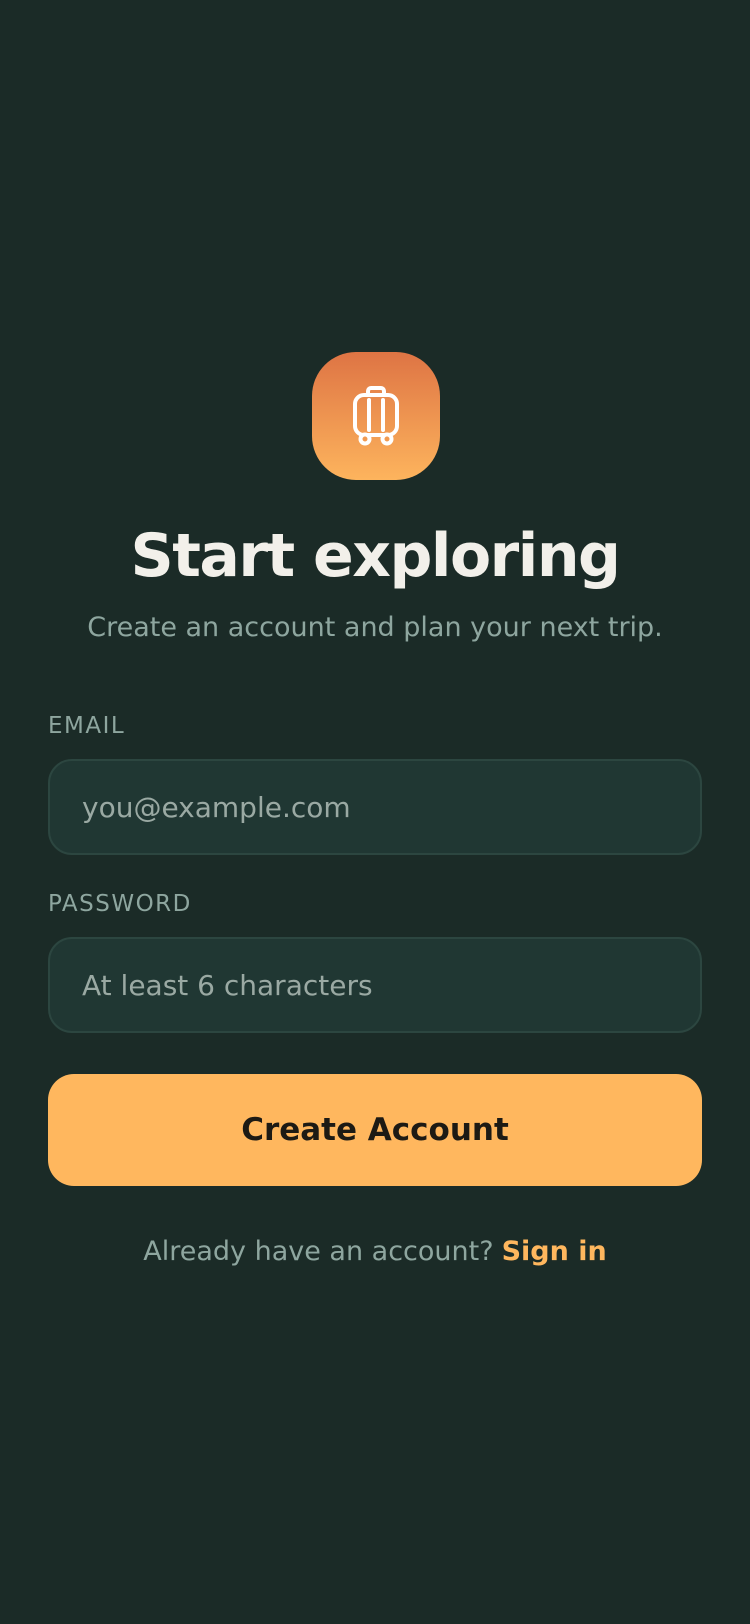 This screenshot has width=750, height=1624. I want to click on signin-prompt-text: Already have an account?, so click(318, 1251).